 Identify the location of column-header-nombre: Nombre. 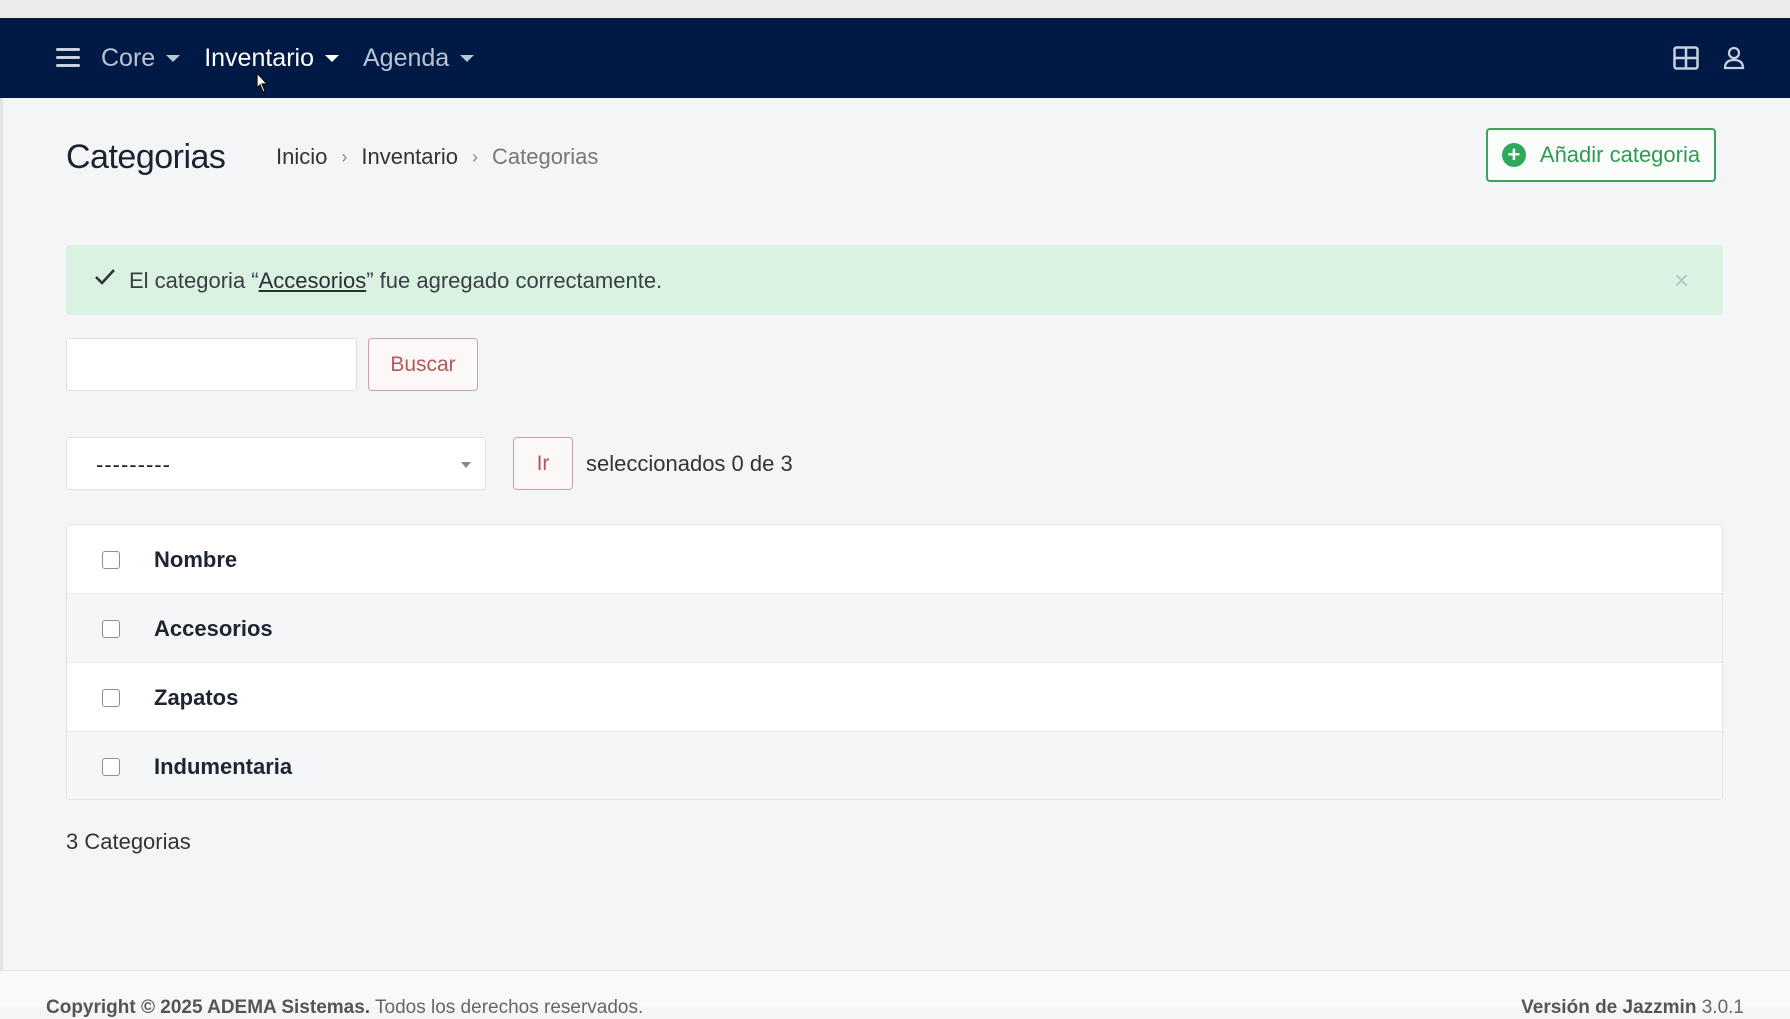
(195, 560).